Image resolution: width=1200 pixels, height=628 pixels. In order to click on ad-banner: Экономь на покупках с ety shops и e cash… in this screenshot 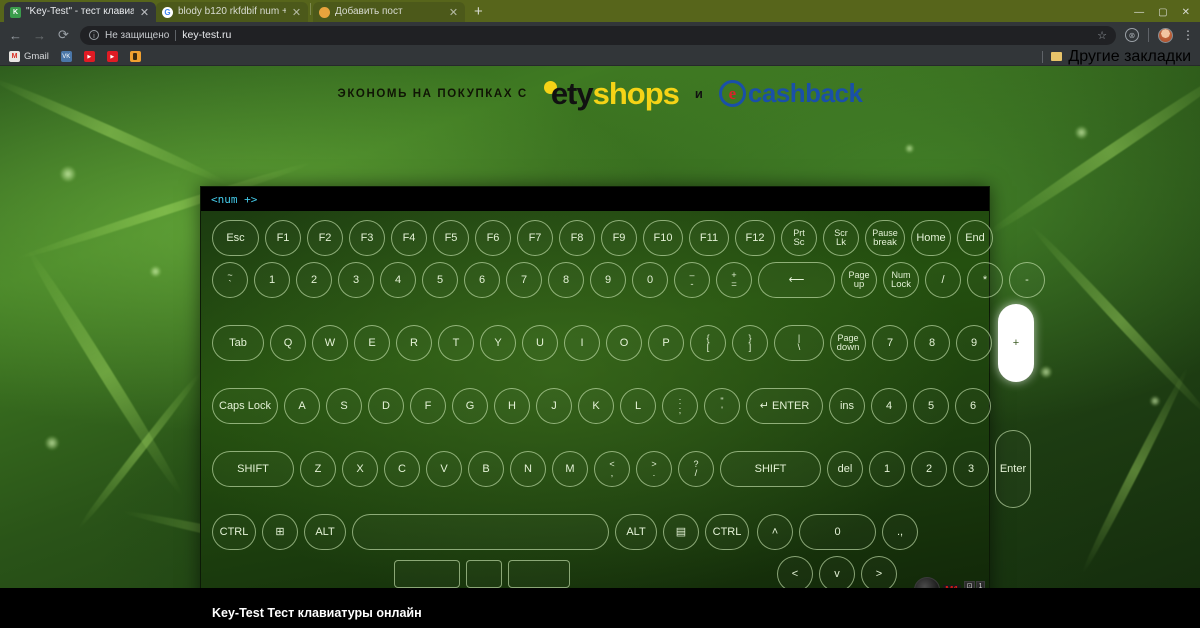, I will do `click(600, 93)`.